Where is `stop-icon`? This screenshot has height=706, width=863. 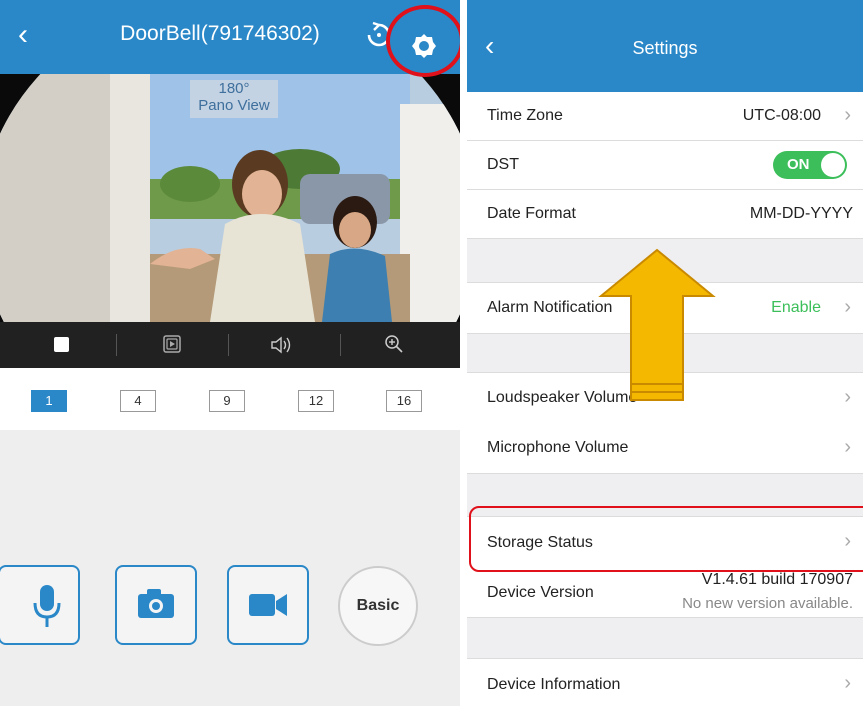 stop-icon is located at coordinates (61, 344).